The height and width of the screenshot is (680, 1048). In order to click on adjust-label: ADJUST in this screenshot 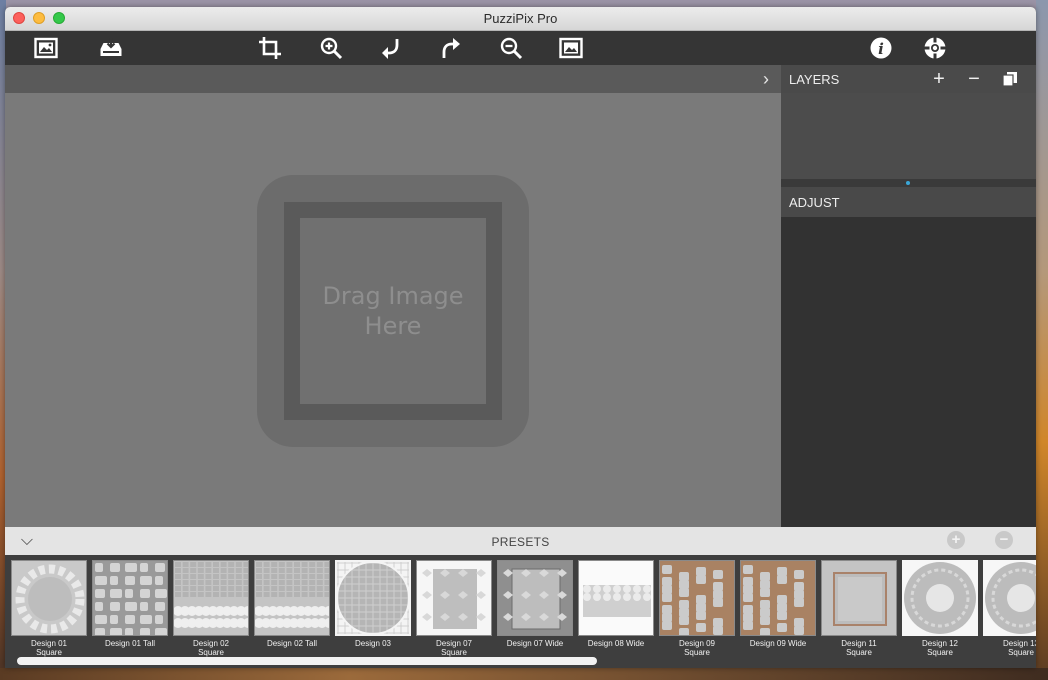, I will do `click(814, 202)`.